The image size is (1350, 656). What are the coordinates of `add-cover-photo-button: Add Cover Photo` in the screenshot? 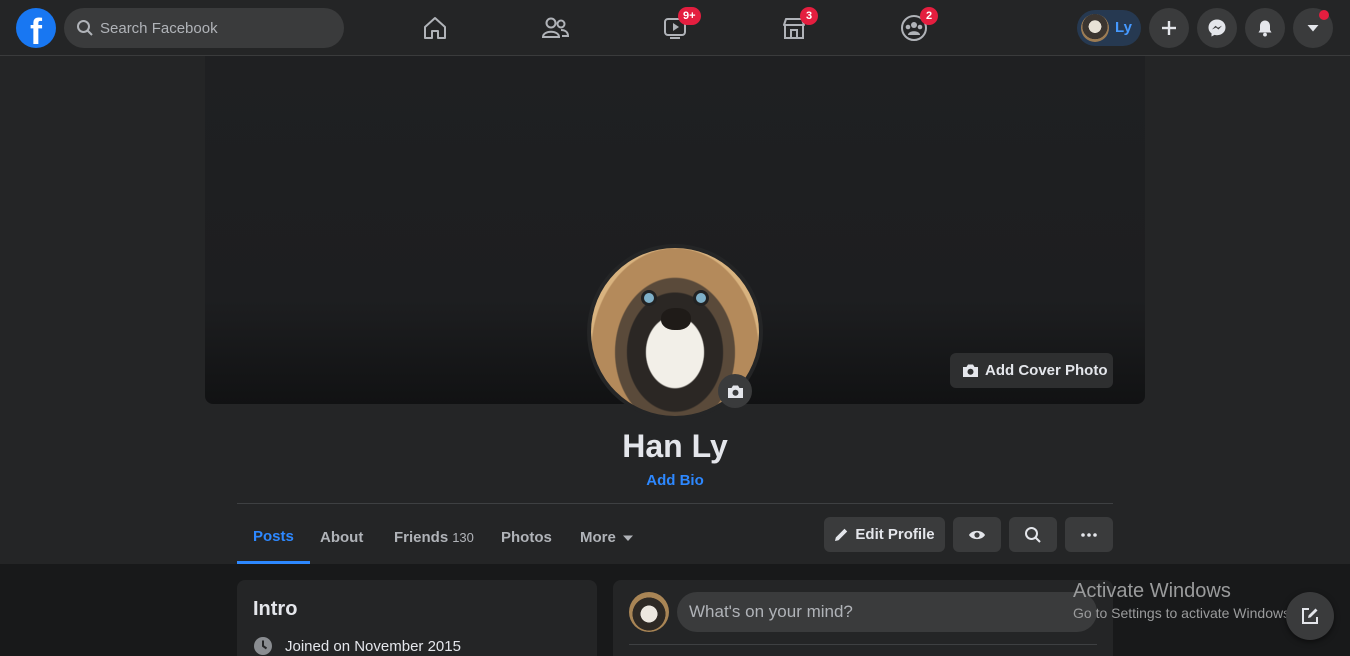 It's located at (1031, 370).